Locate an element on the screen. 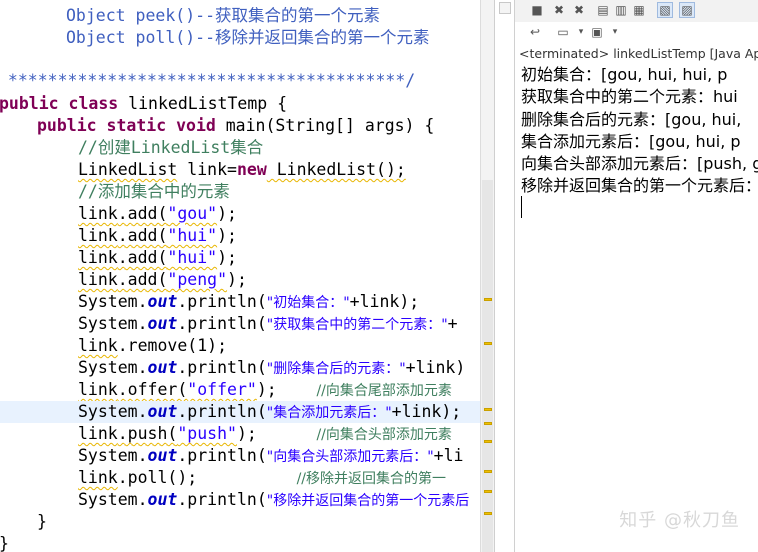 The width and height of the screenshot is (758, 552). class-declaration: public class linkedListTemp { is located at coordinates (143, 104).